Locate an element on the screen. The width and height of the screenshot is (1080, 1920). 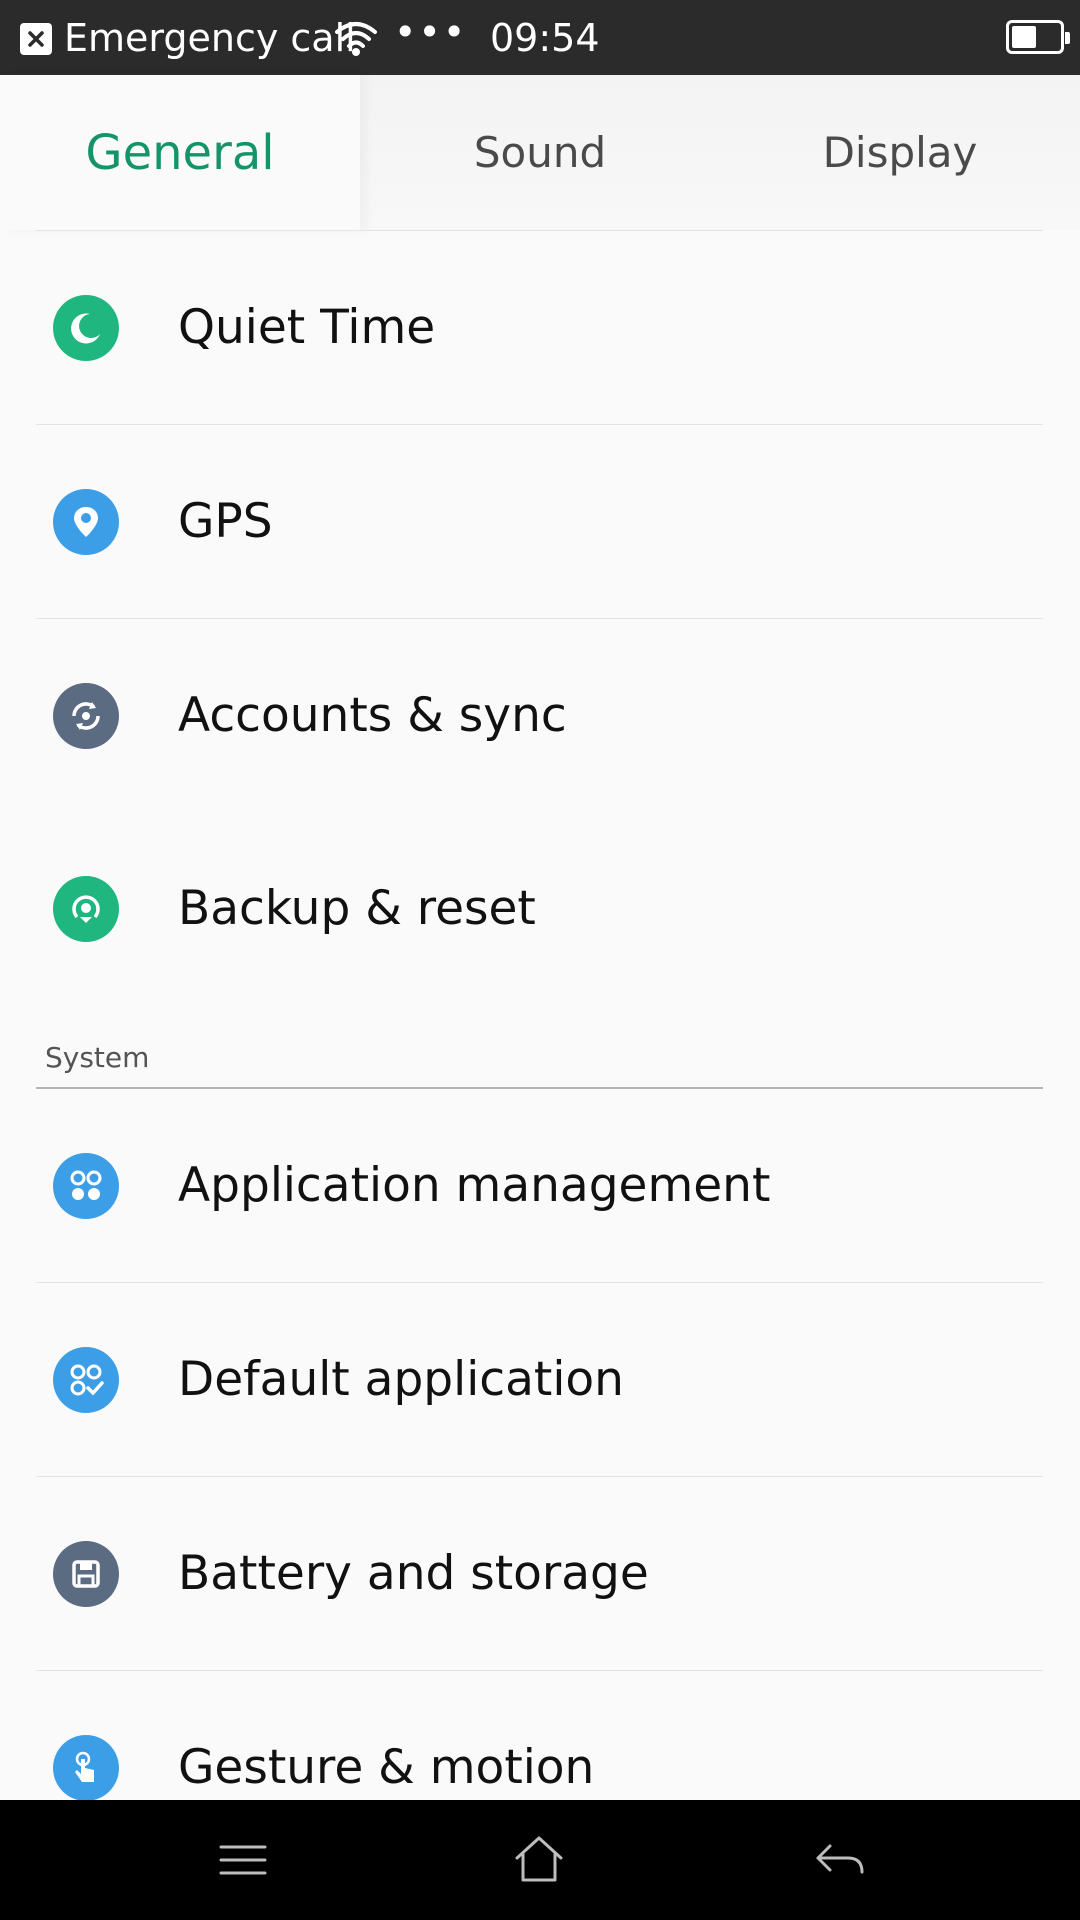
status-bar: Emergency call ••• 09:54 is located at coordinates (540, 37).